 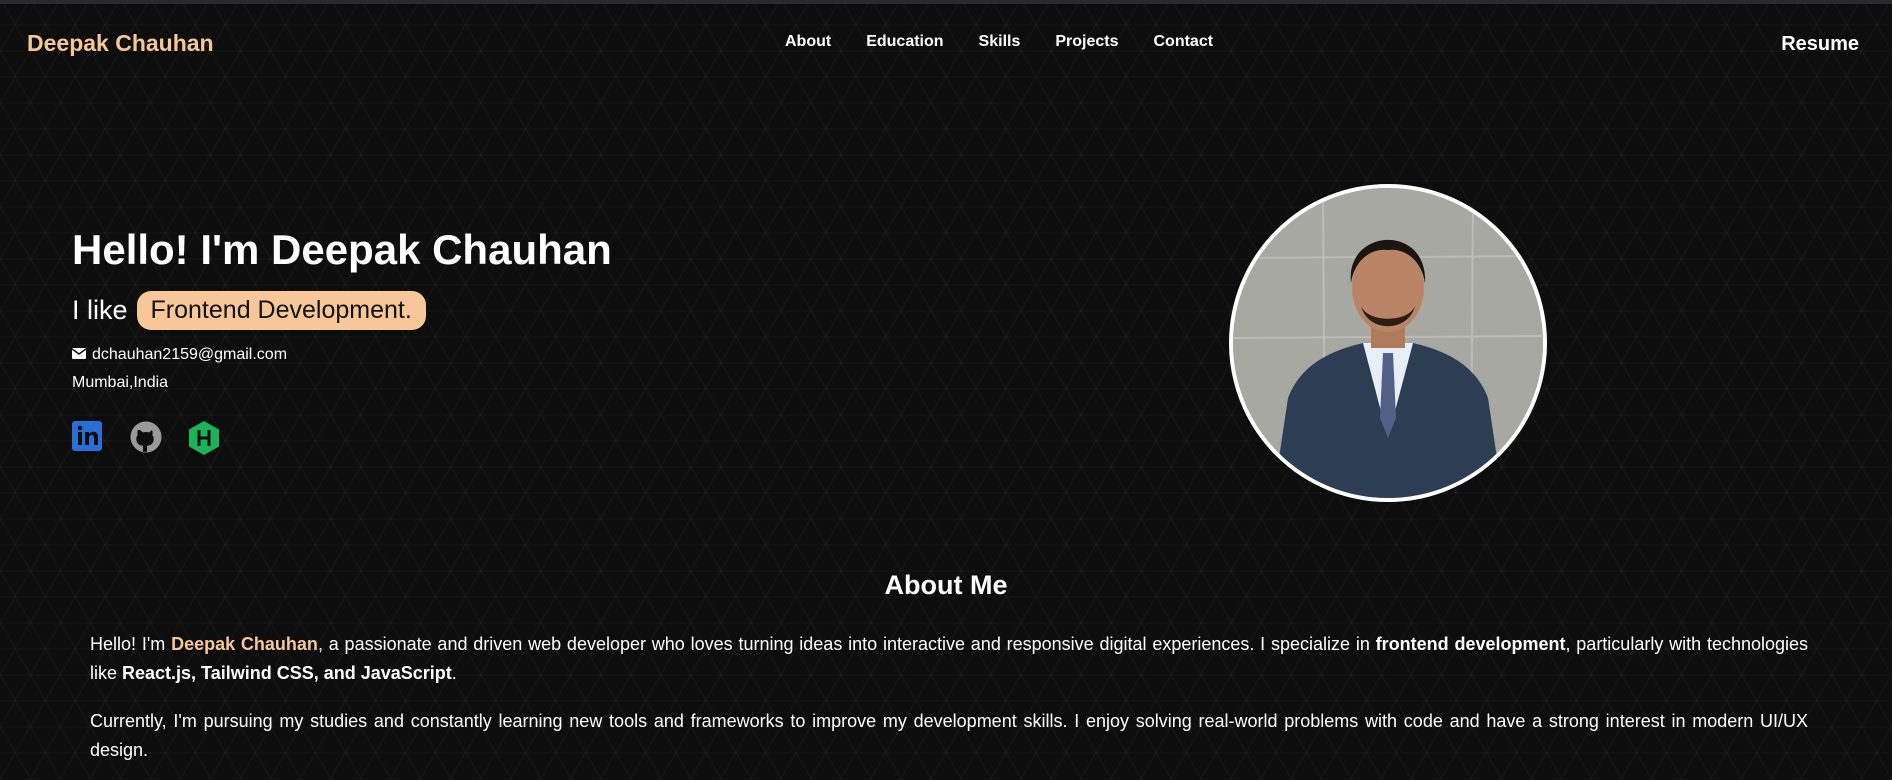 What do you see at coordinates (904, 42) in the screenshot?
I see `nav-link-education: Education` at bounding box center [904, 42].